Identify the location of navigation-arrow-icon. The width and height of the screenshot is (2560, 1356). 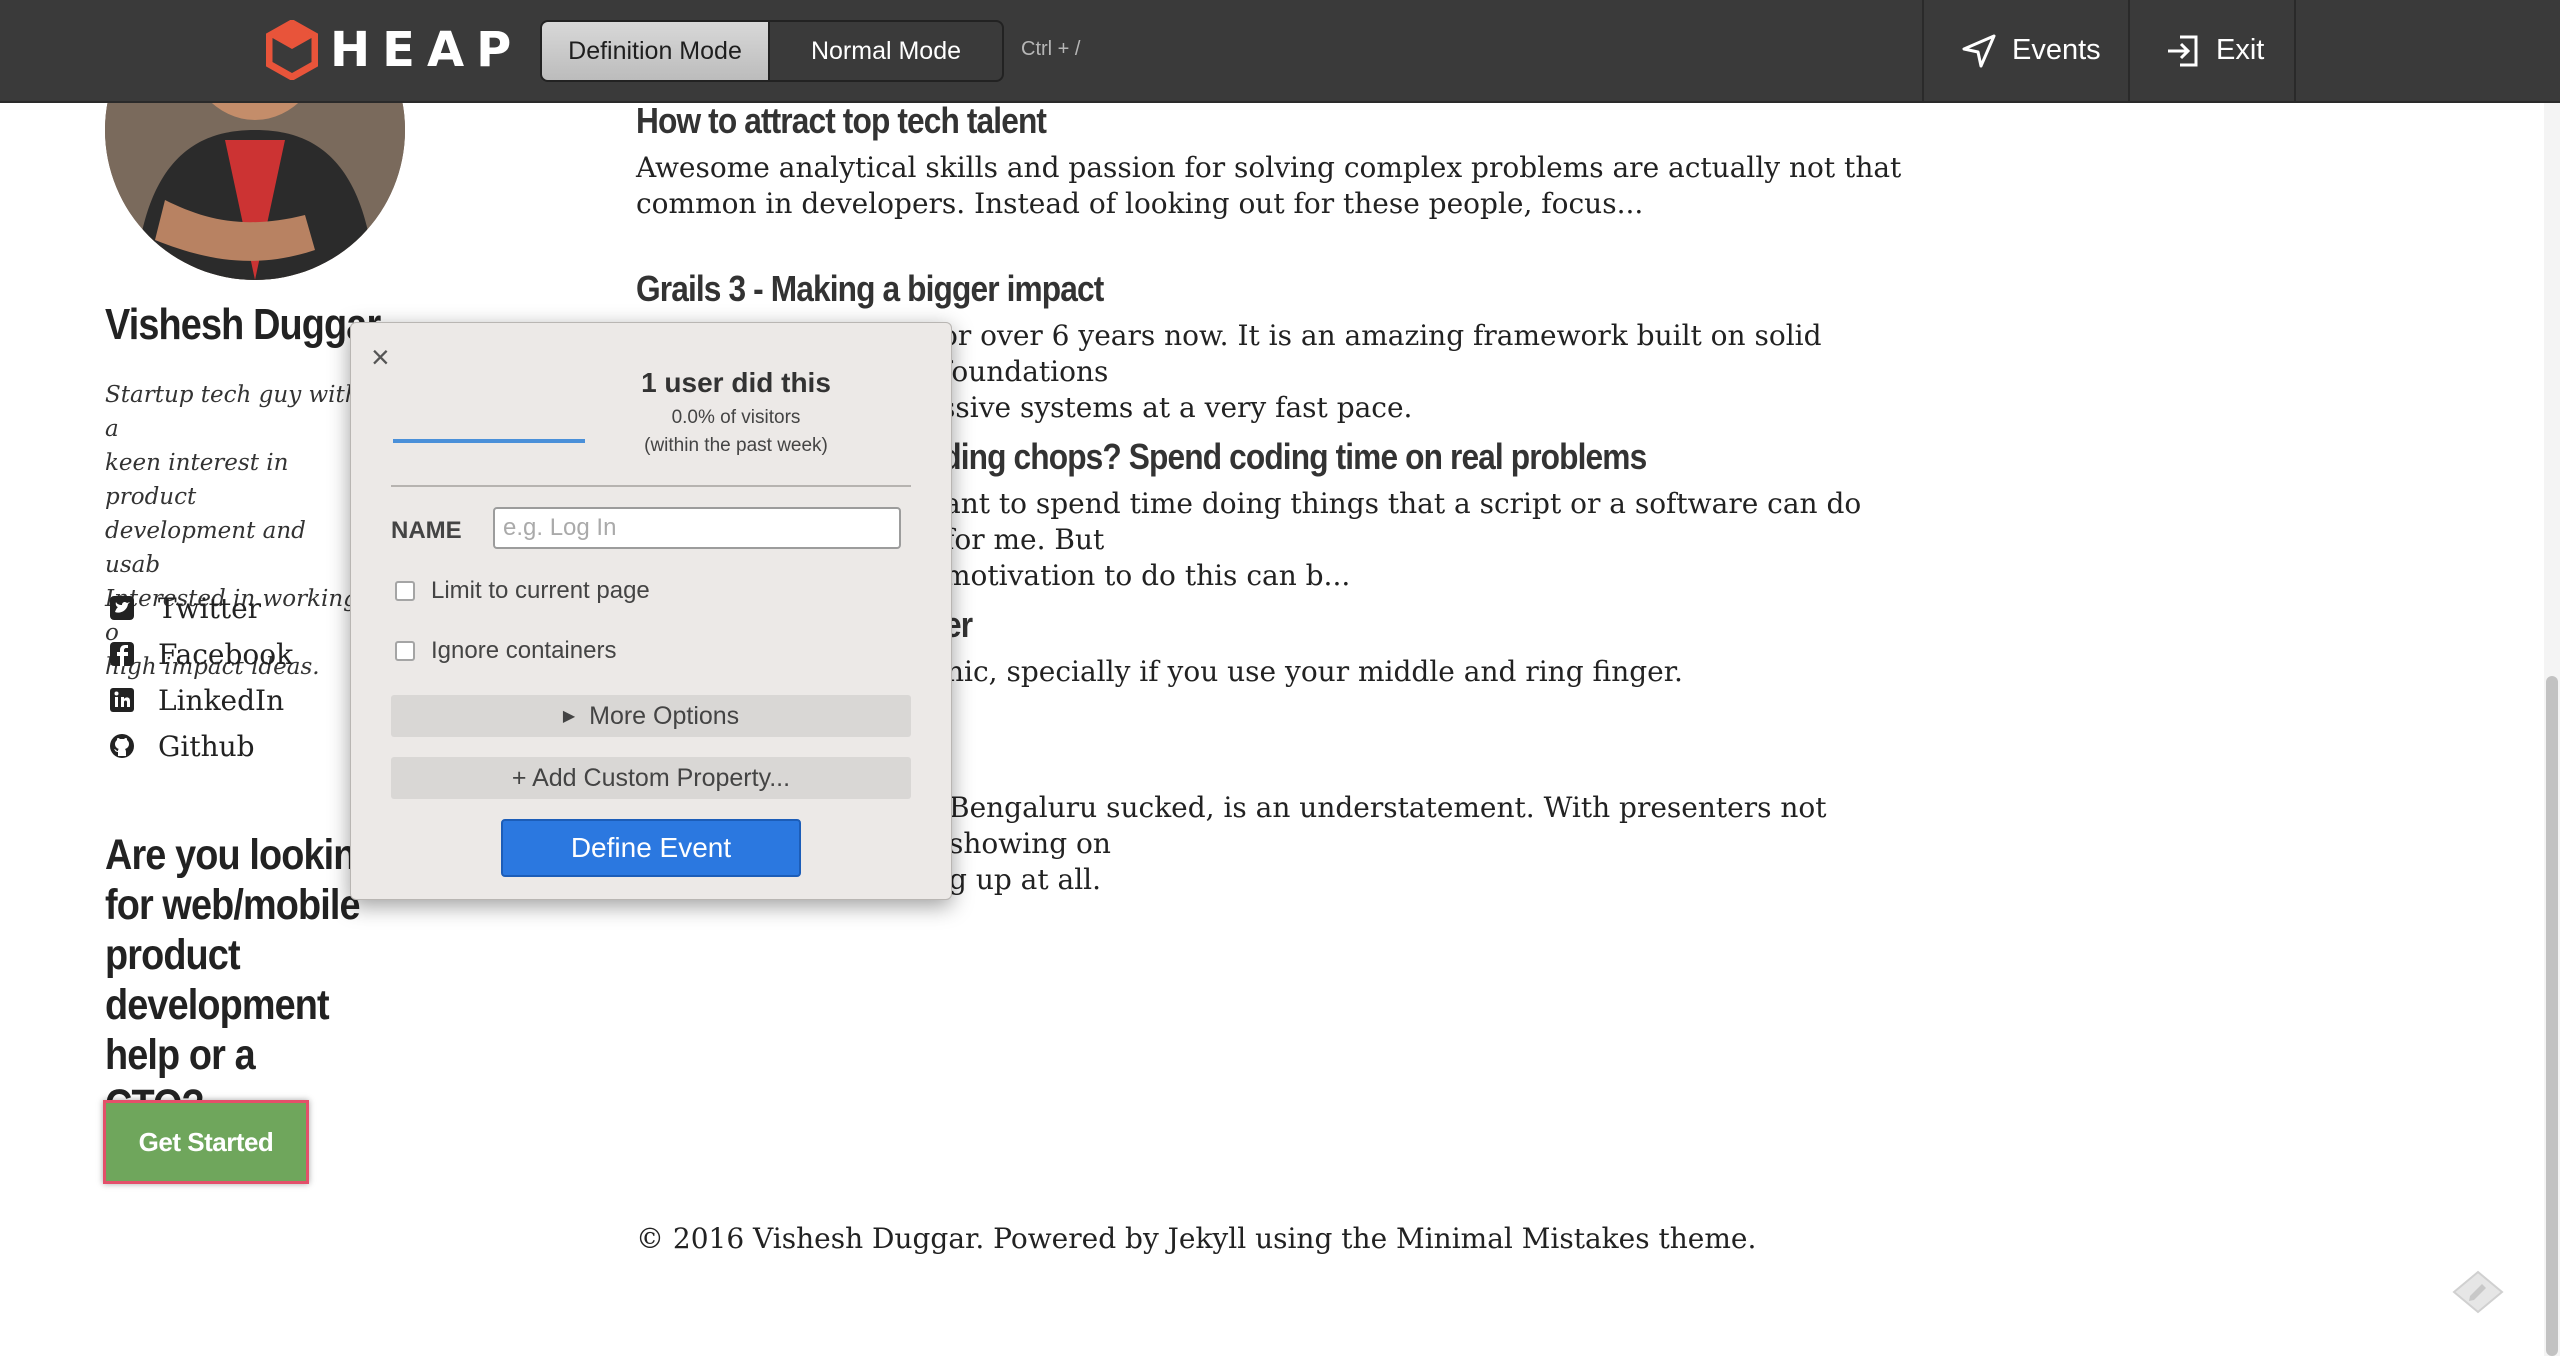
(1979, 50).